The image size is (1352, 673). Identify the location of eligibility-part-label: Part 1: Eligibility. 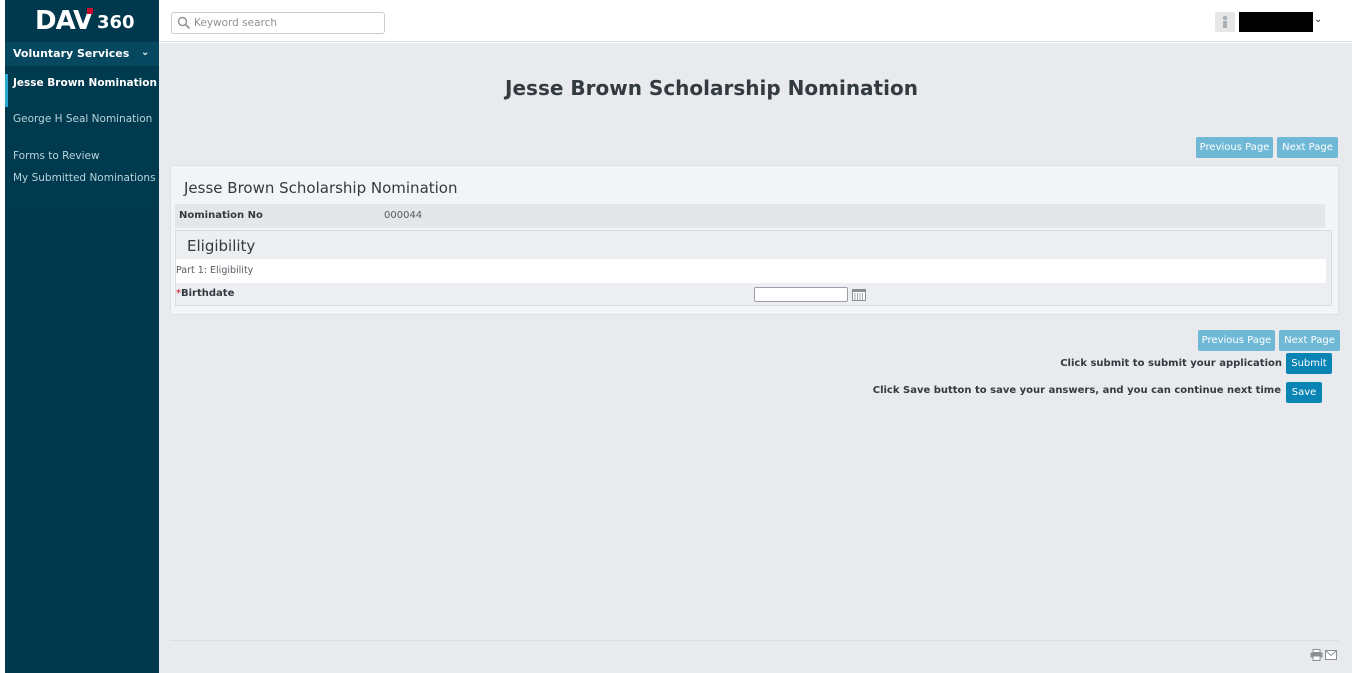
(215, 270).